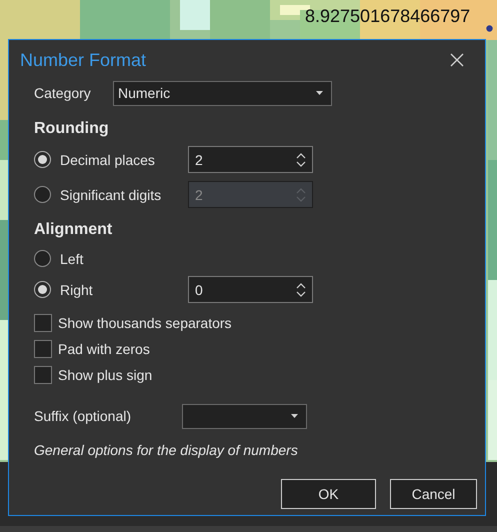 The width and height of the screenshot is (497, 532). I want to click on close-icon, so click(457, 60).